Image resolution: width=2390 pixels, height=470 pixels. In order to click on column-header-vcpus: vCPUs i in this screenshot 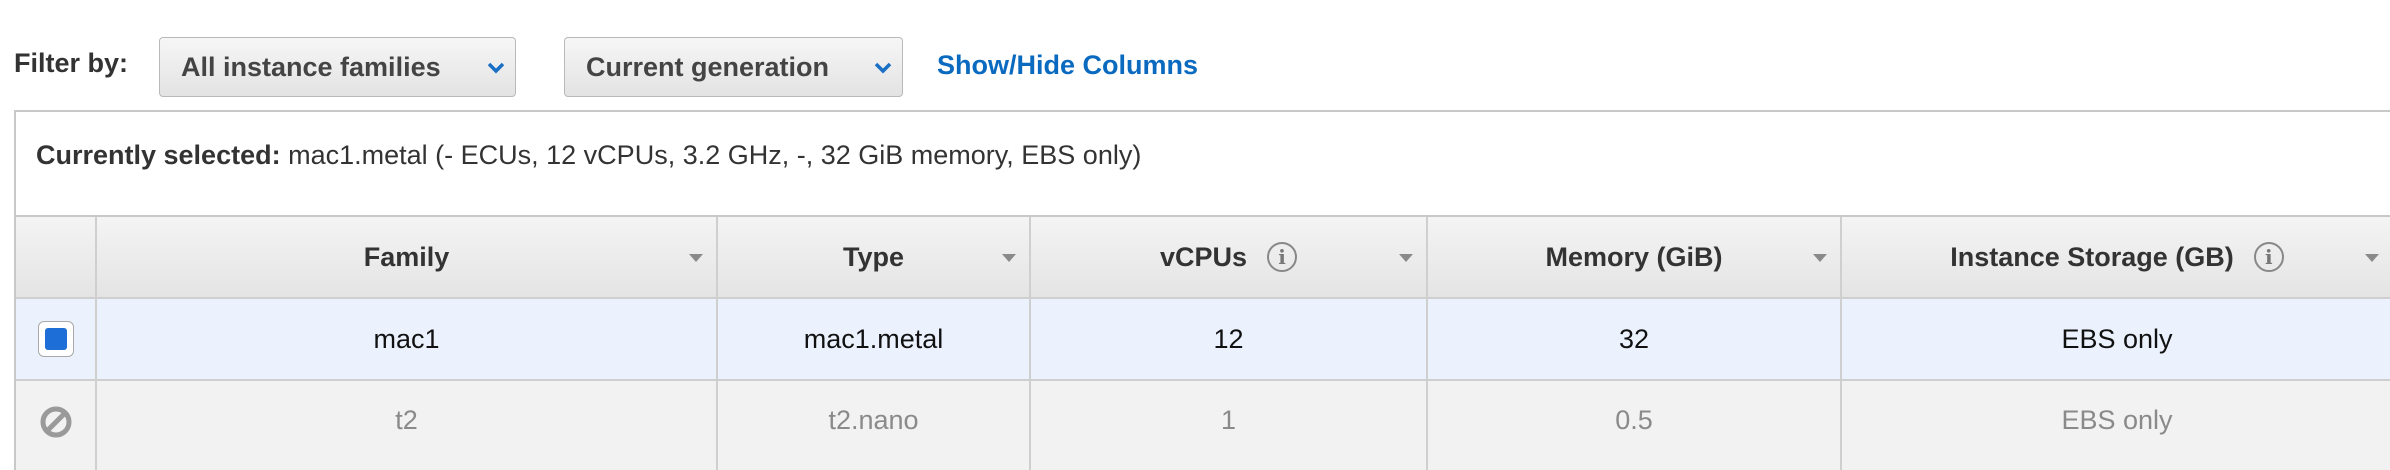, I will do `click(1229, 257)`.